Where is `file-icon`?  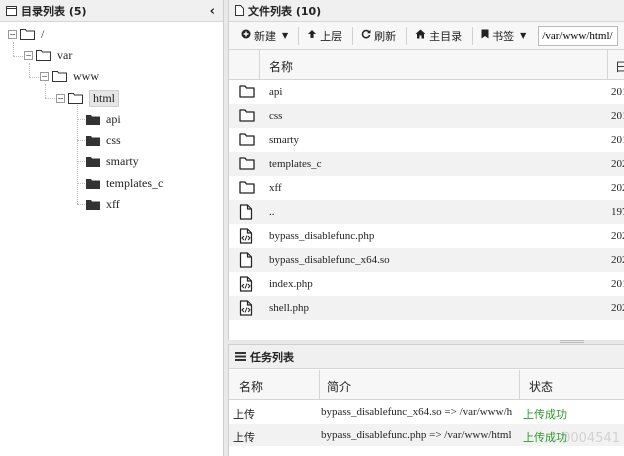
file-icon is located at coordinates (239, 10).